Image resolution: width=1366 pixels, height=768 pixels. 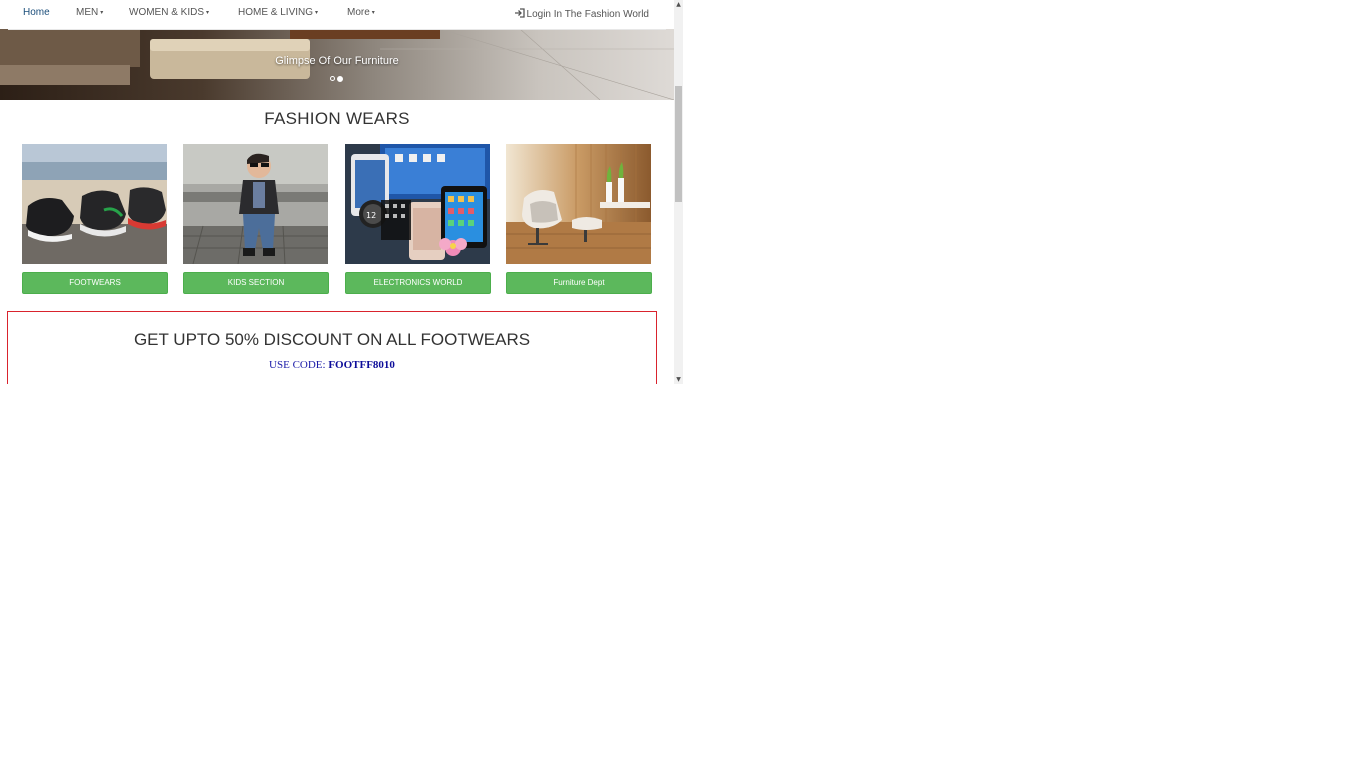 I want to click on nav-item-more: More ▾, so click(x=361, y=12).